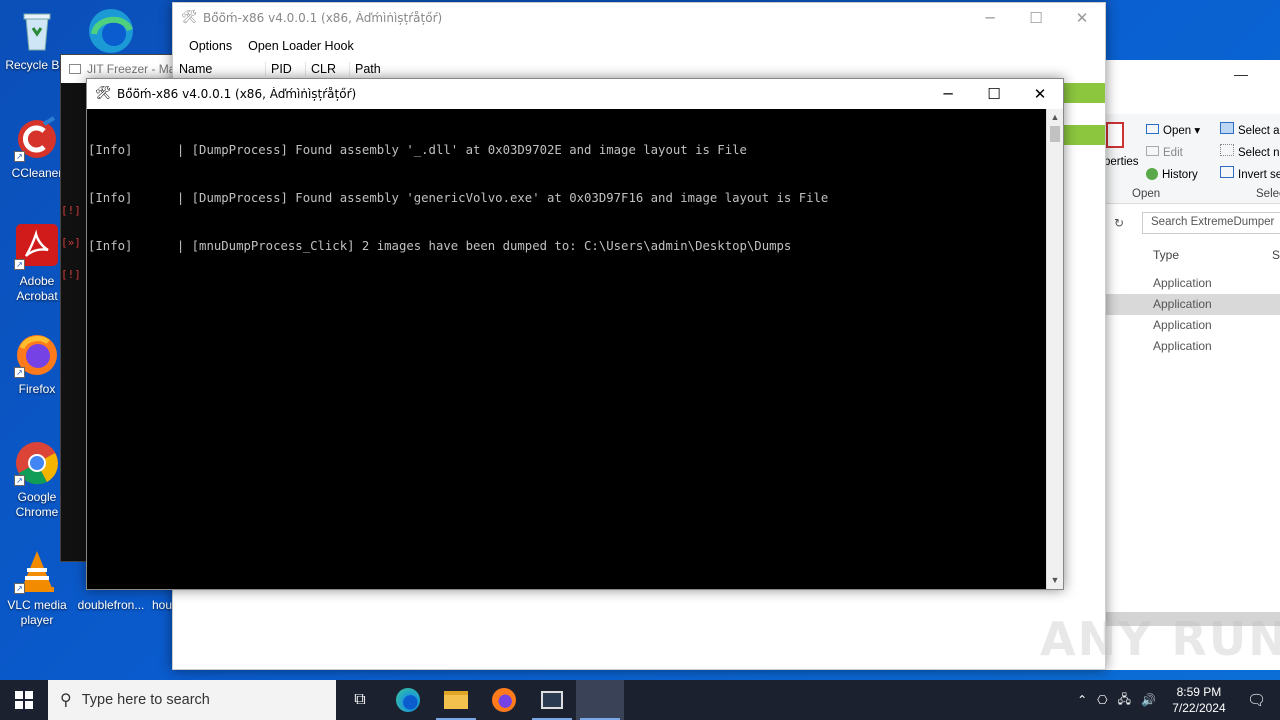 The image size is (1280, 720). Describe the element at coordinates (131, 69) in the screenshot. I see `jit-freezer-title: JIT Freezer - Ma` at that location.